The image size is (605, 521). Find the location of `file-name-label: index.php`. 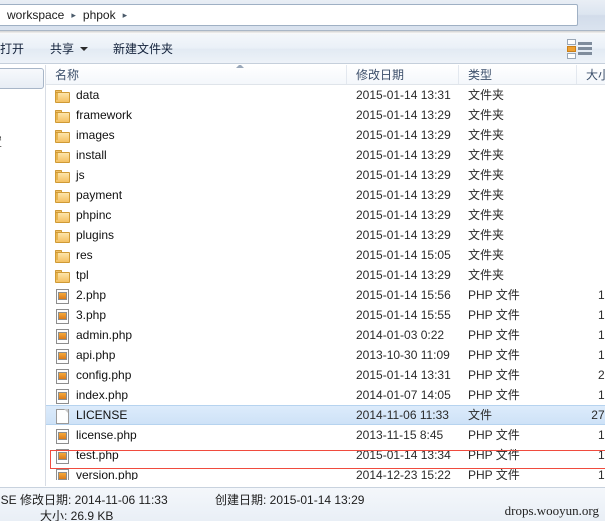

file-name-label: index.php is located at coordinates (102, 395).